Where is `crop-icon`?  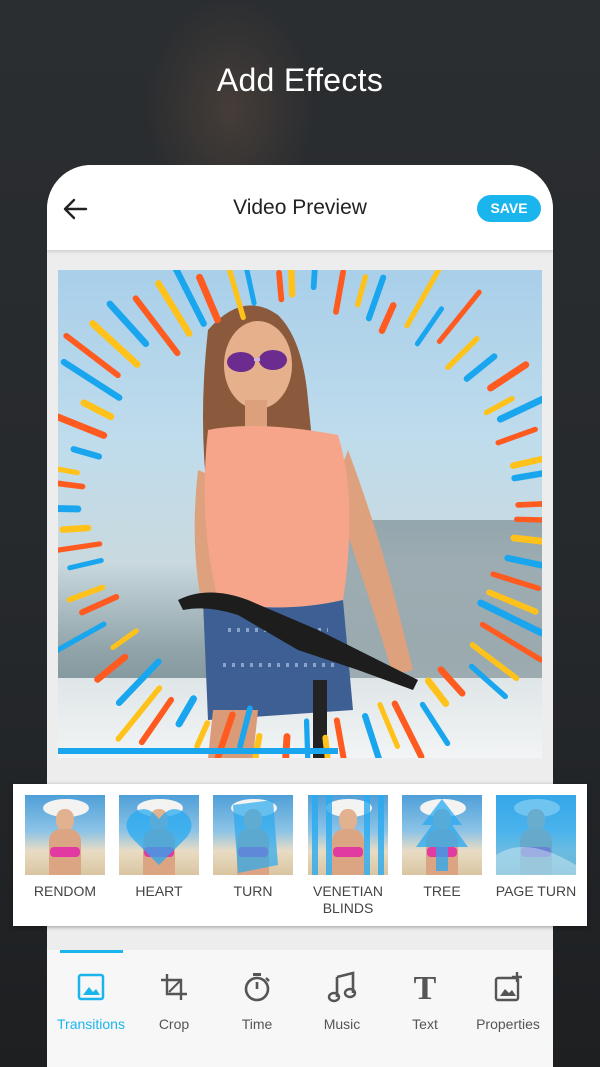
crop-icon is located at coordinates (174, 987).